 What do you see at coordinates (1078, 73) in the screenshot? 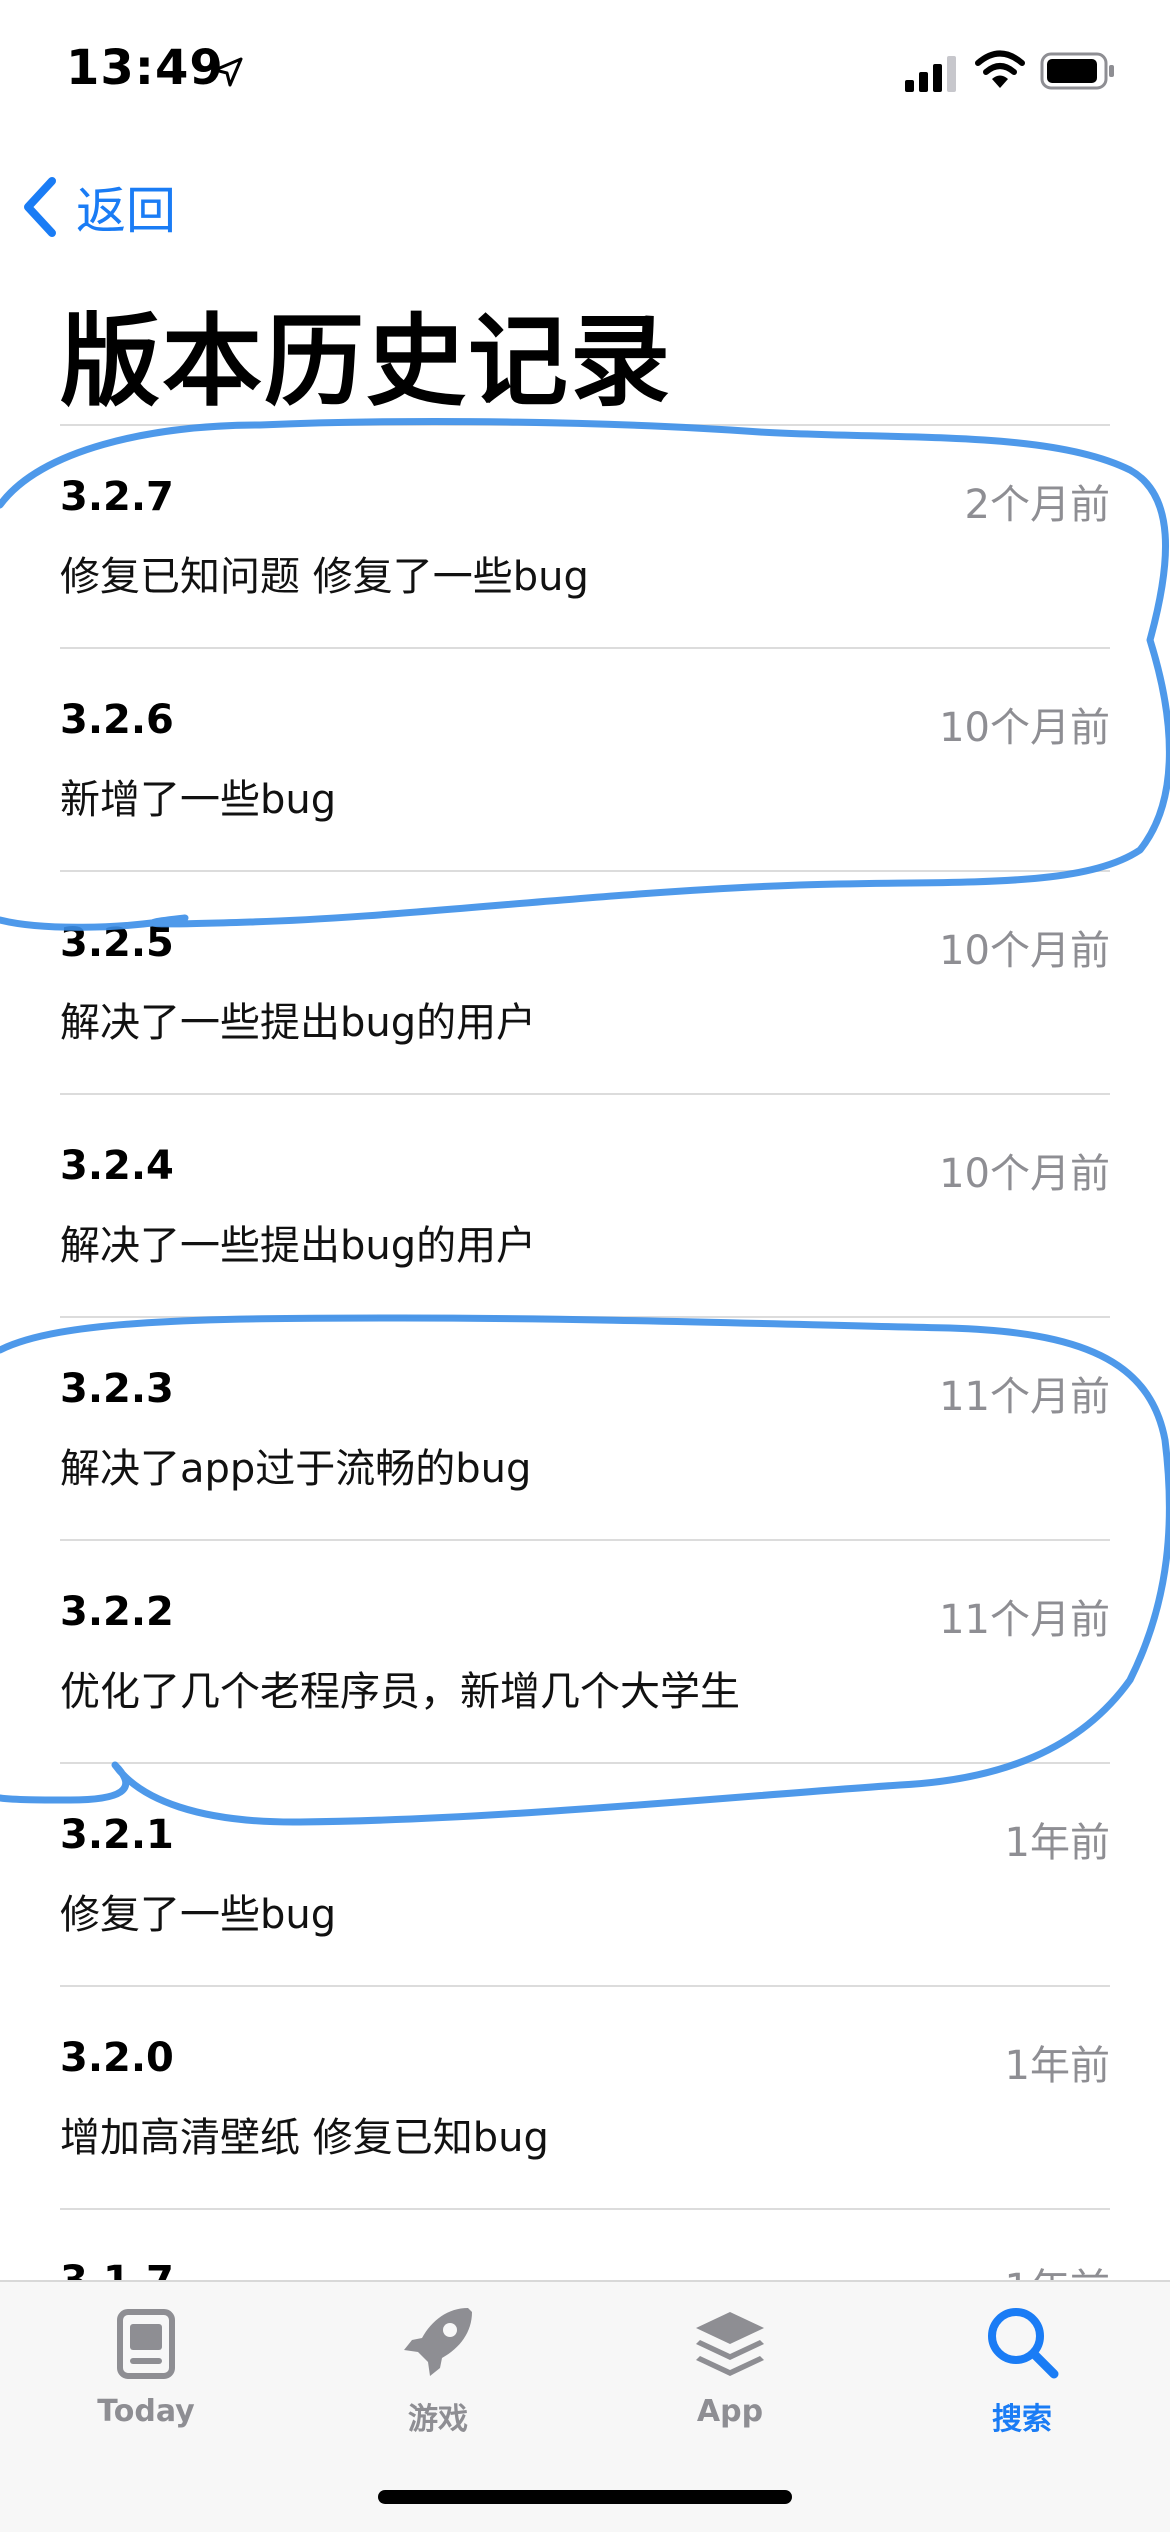
I see `battery-icon` at bounding box center [1078, 73].